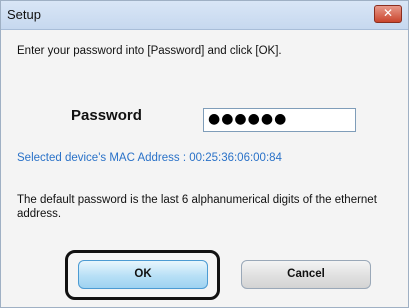  I want to click on close-button: ✕, so click(388, 14).